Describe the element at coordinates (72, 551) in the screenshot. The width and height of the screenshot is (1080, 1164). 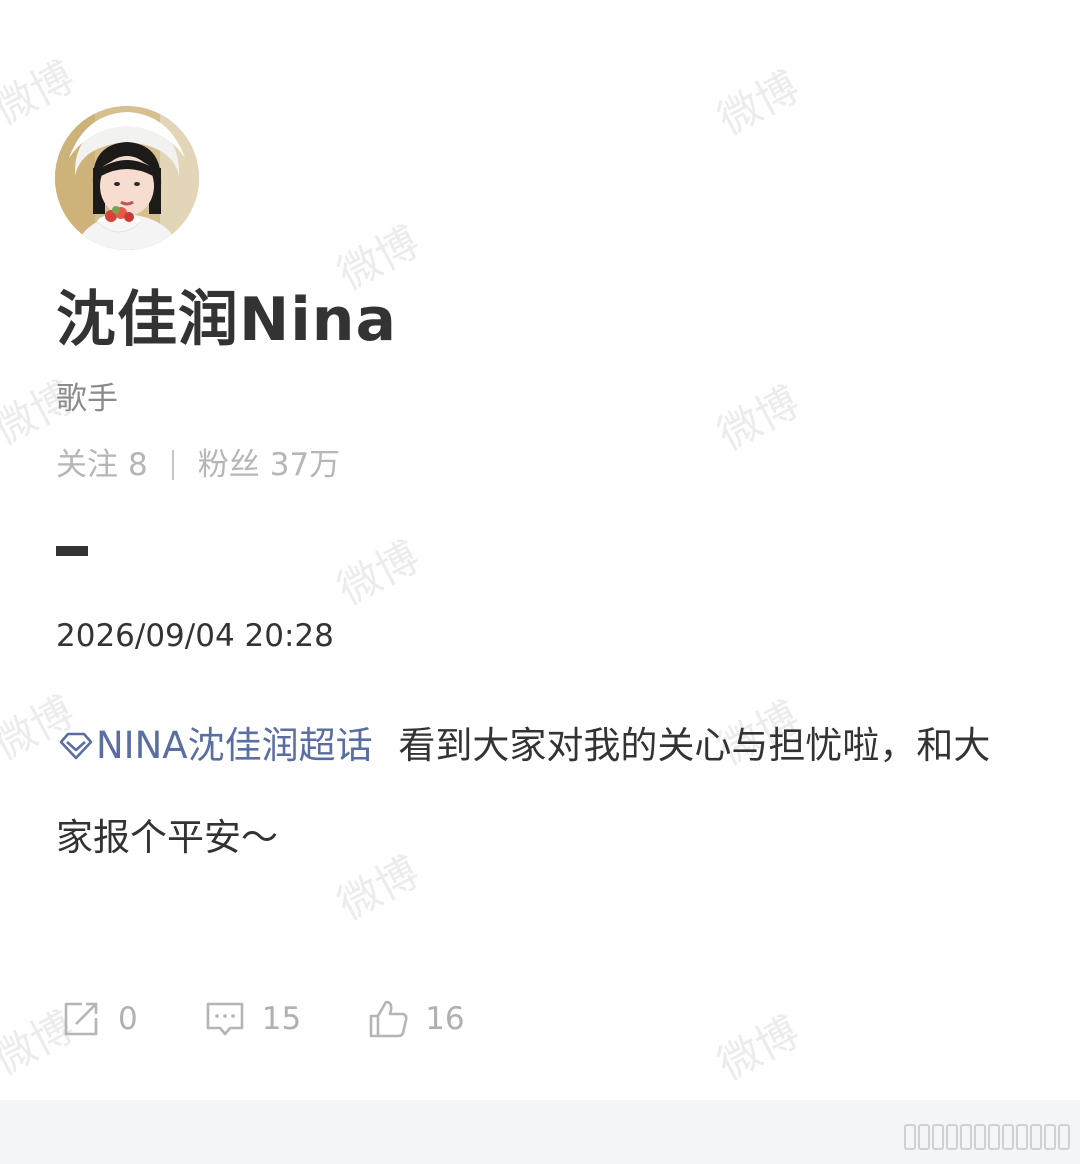
I see `section-divider` at that location.